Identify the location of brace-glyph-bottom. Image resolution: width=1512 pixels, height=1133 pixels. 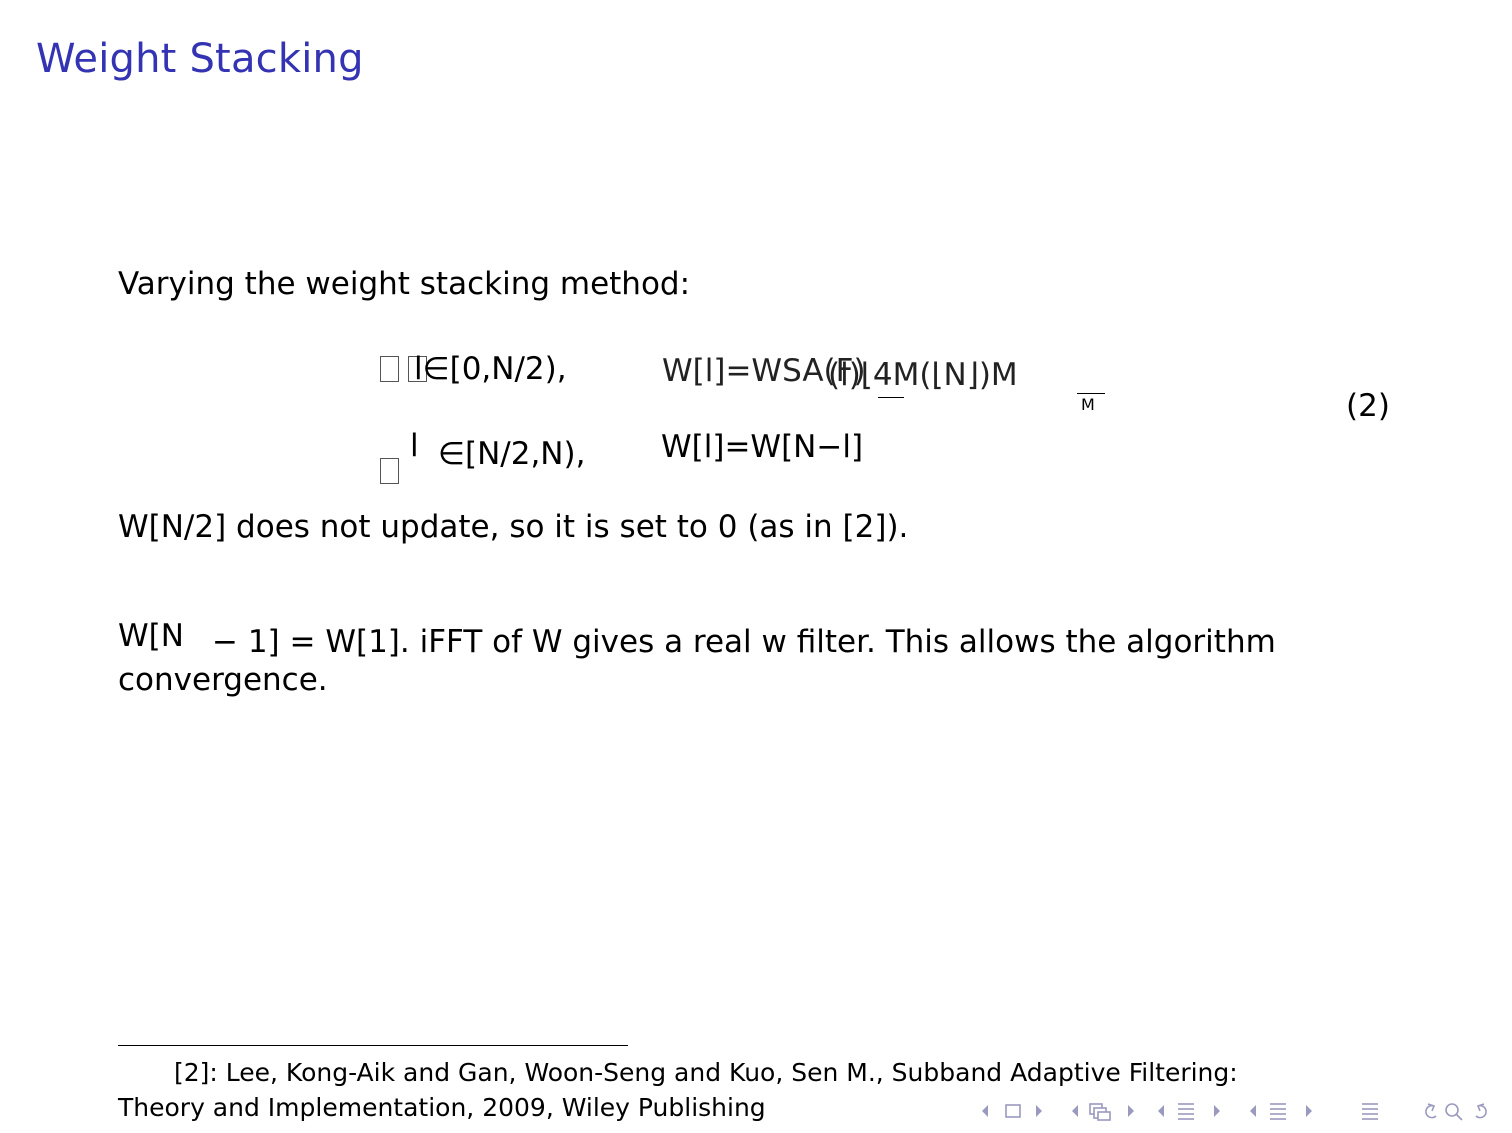
(389, 473).